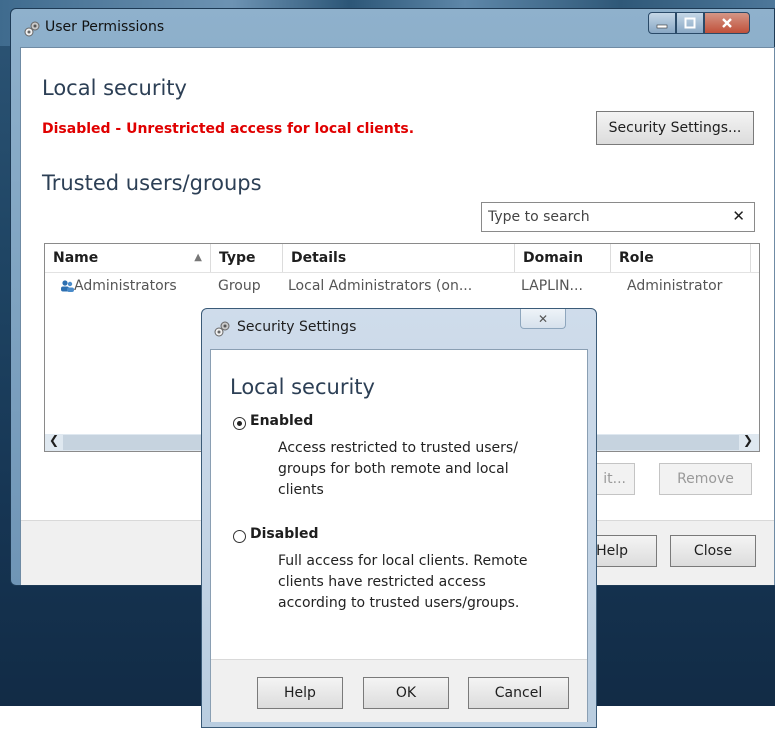  Describe the element at coordinates (518, 693) in the screenshot. I see `cancel-button: Cancel` at that location.